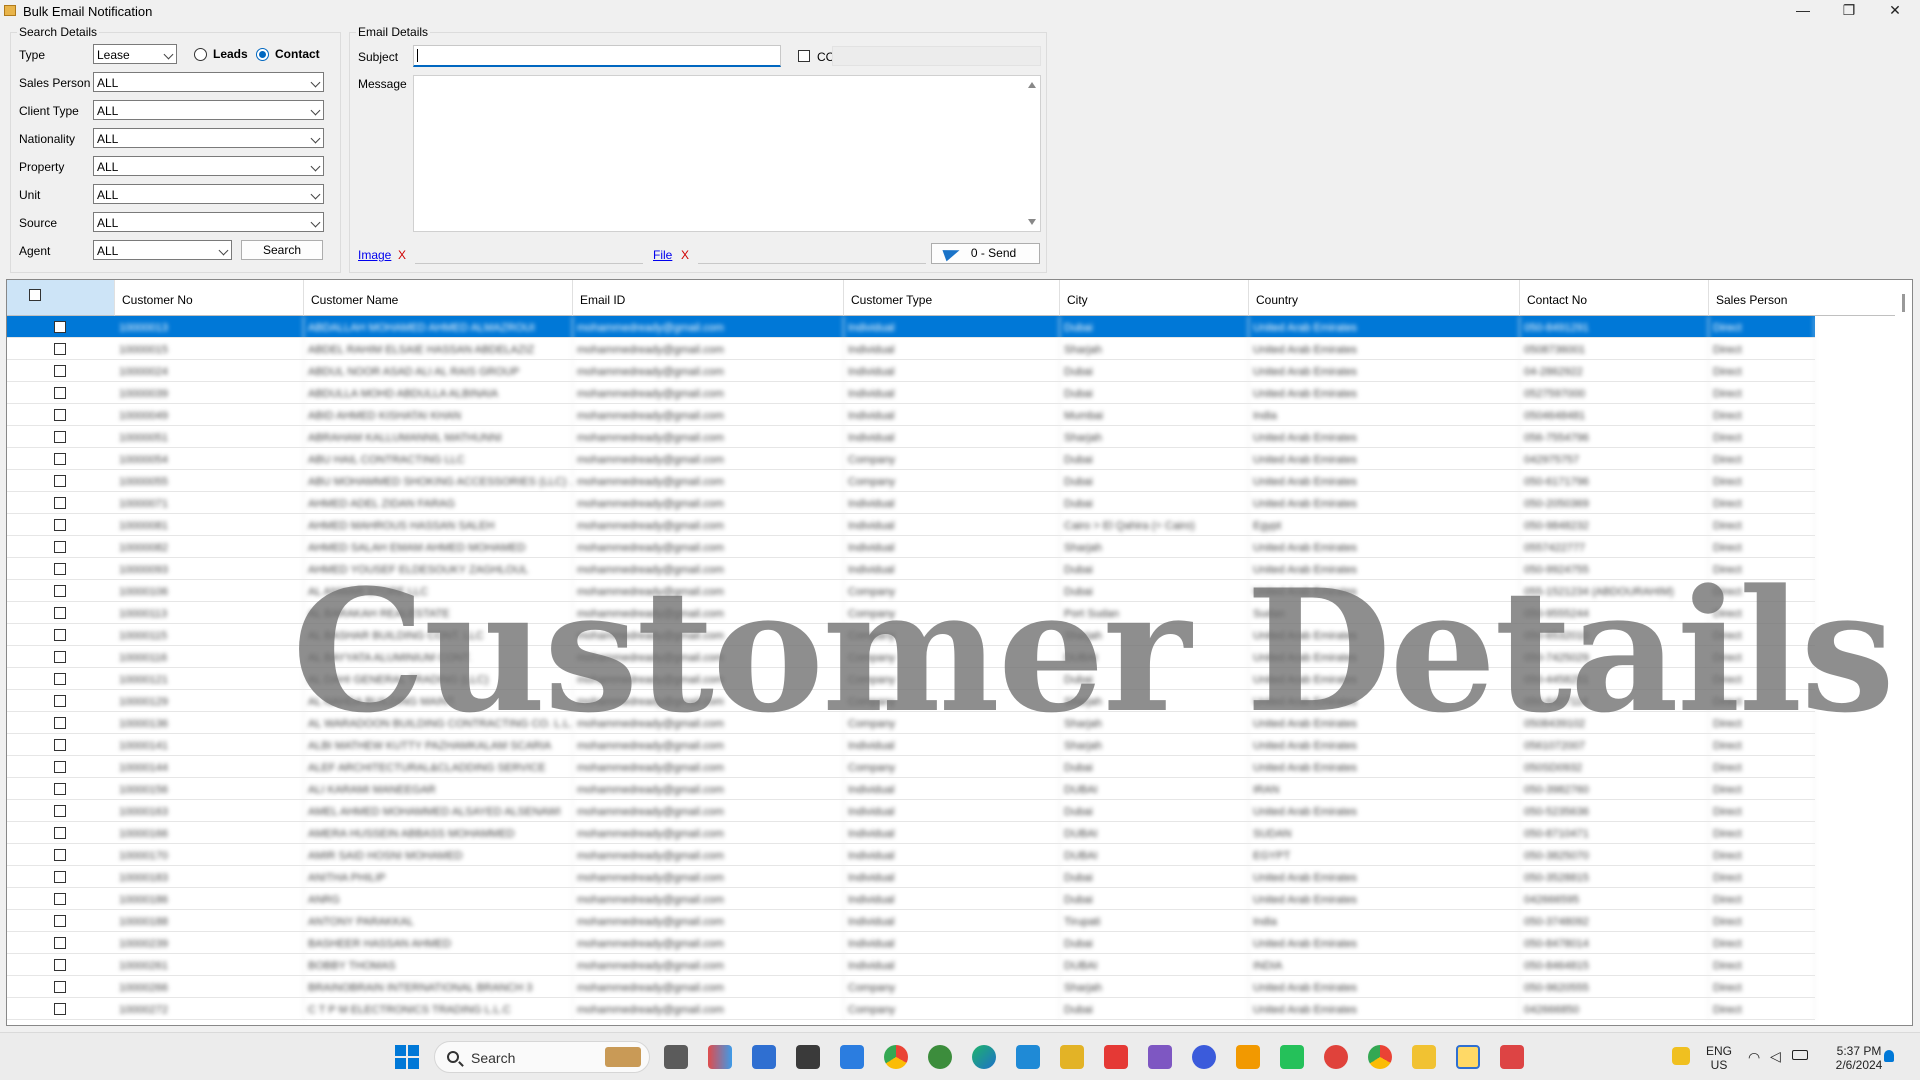 The width and height of the screenshot is (1920, 1080). Describe the element at coordinates (407, 1057) in the screenshot. I see `start-icon` at that location.